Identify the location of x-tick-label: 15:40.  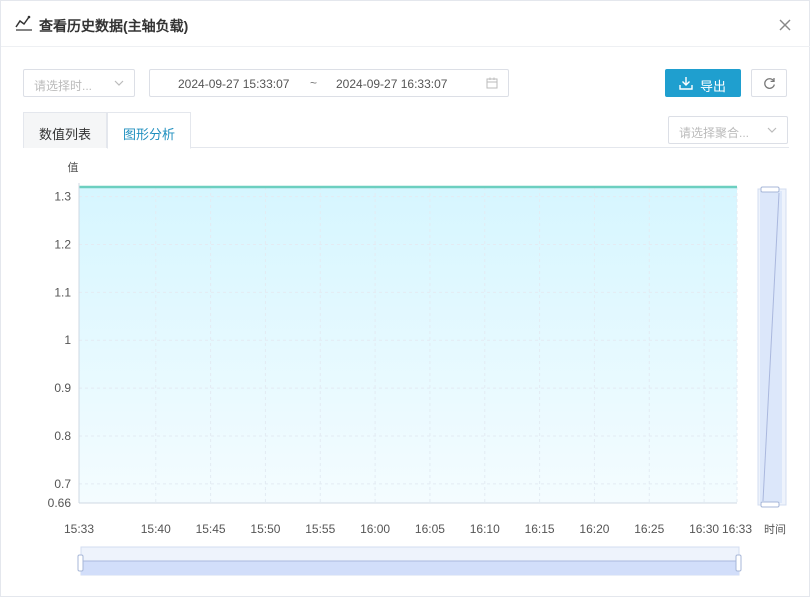
(156, 529).